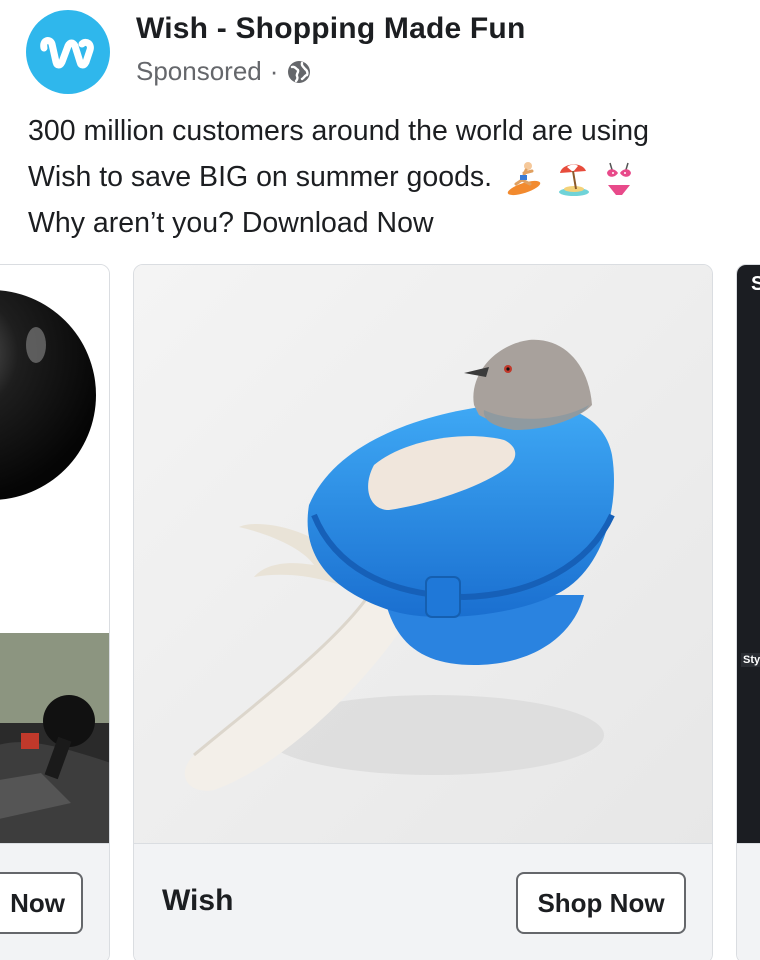 The width and height of the screenshot is (760, 960). I want to click on sponsored-label: Sponsored, so click(199, 71).